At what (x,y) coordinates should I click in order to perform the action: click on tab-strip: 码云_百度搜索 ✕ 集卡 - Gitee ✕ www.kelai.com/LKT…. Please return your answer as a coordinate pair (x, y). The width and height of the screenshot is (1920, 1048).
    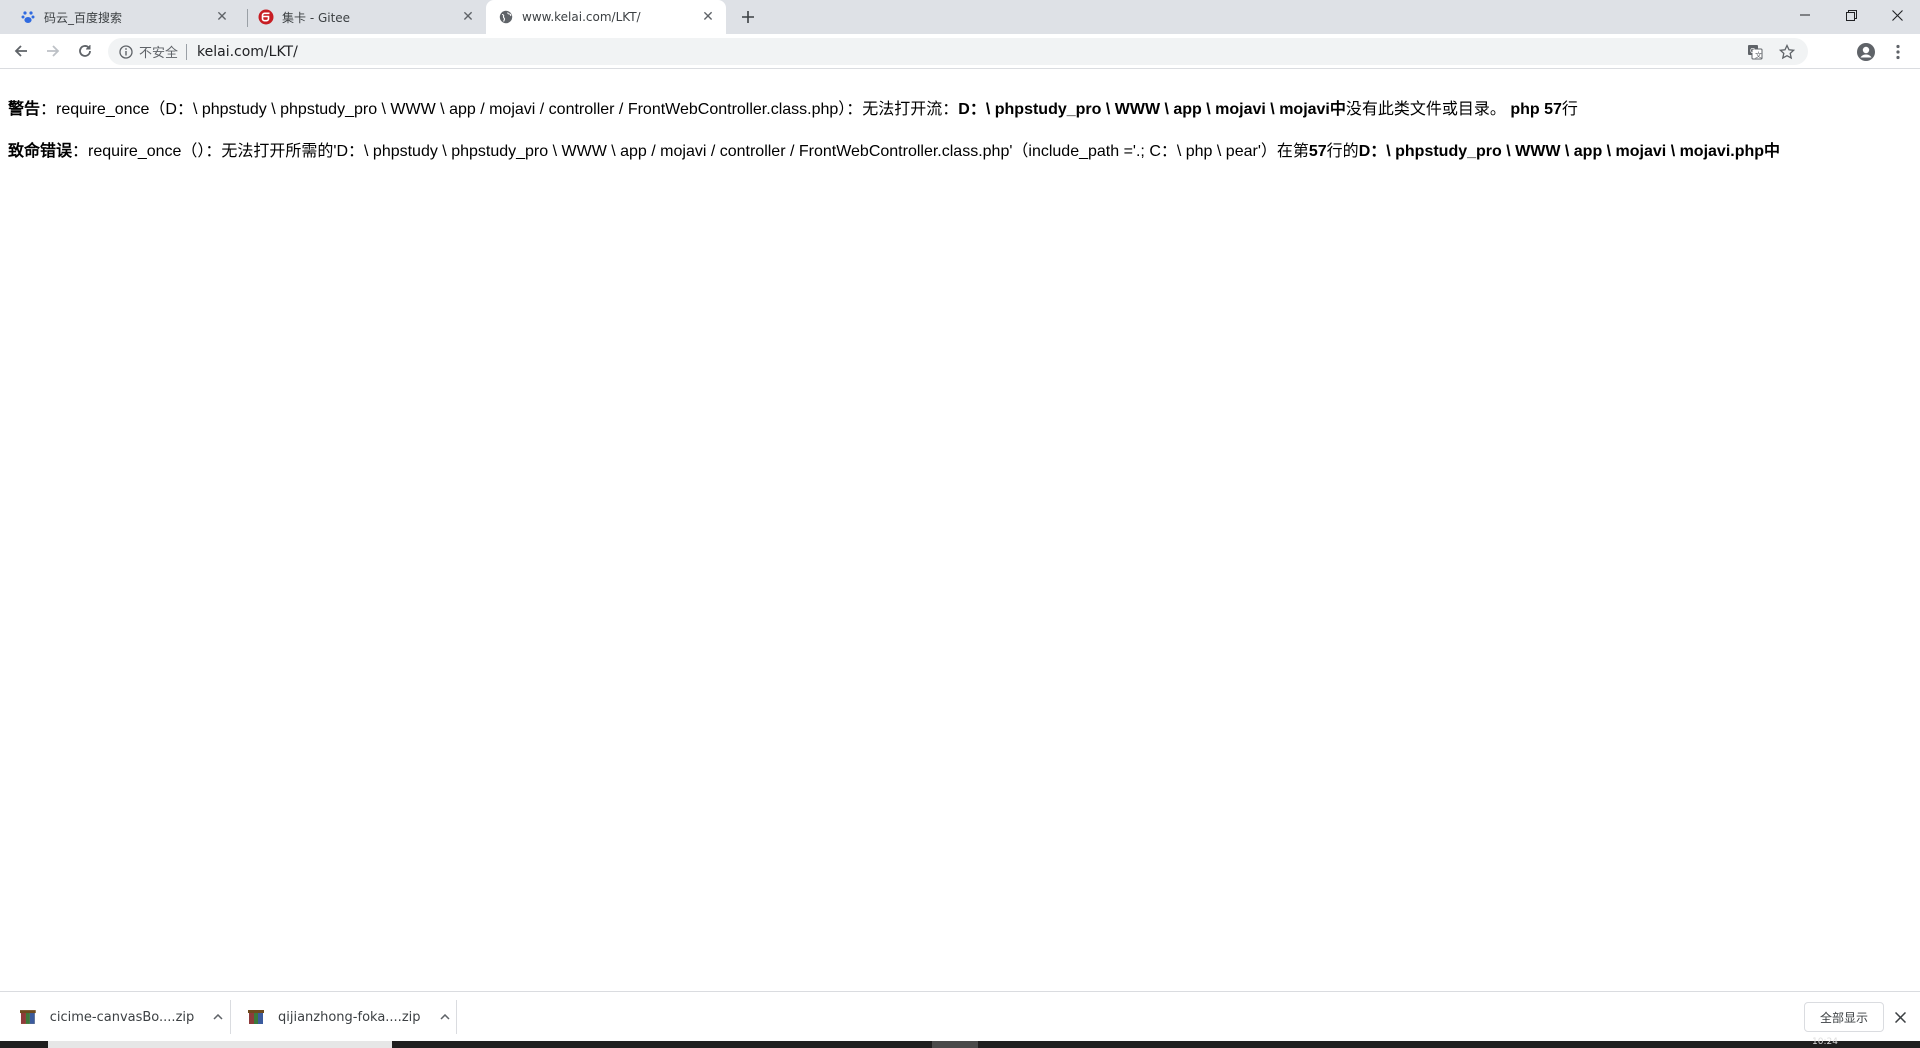
    Looking at the image, I should click on (960, 17).